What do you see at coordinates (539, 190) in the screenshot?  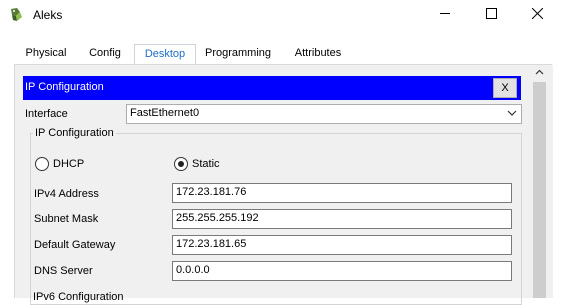 I see `scrollbar-thumb` at bounding box center [539, 190].